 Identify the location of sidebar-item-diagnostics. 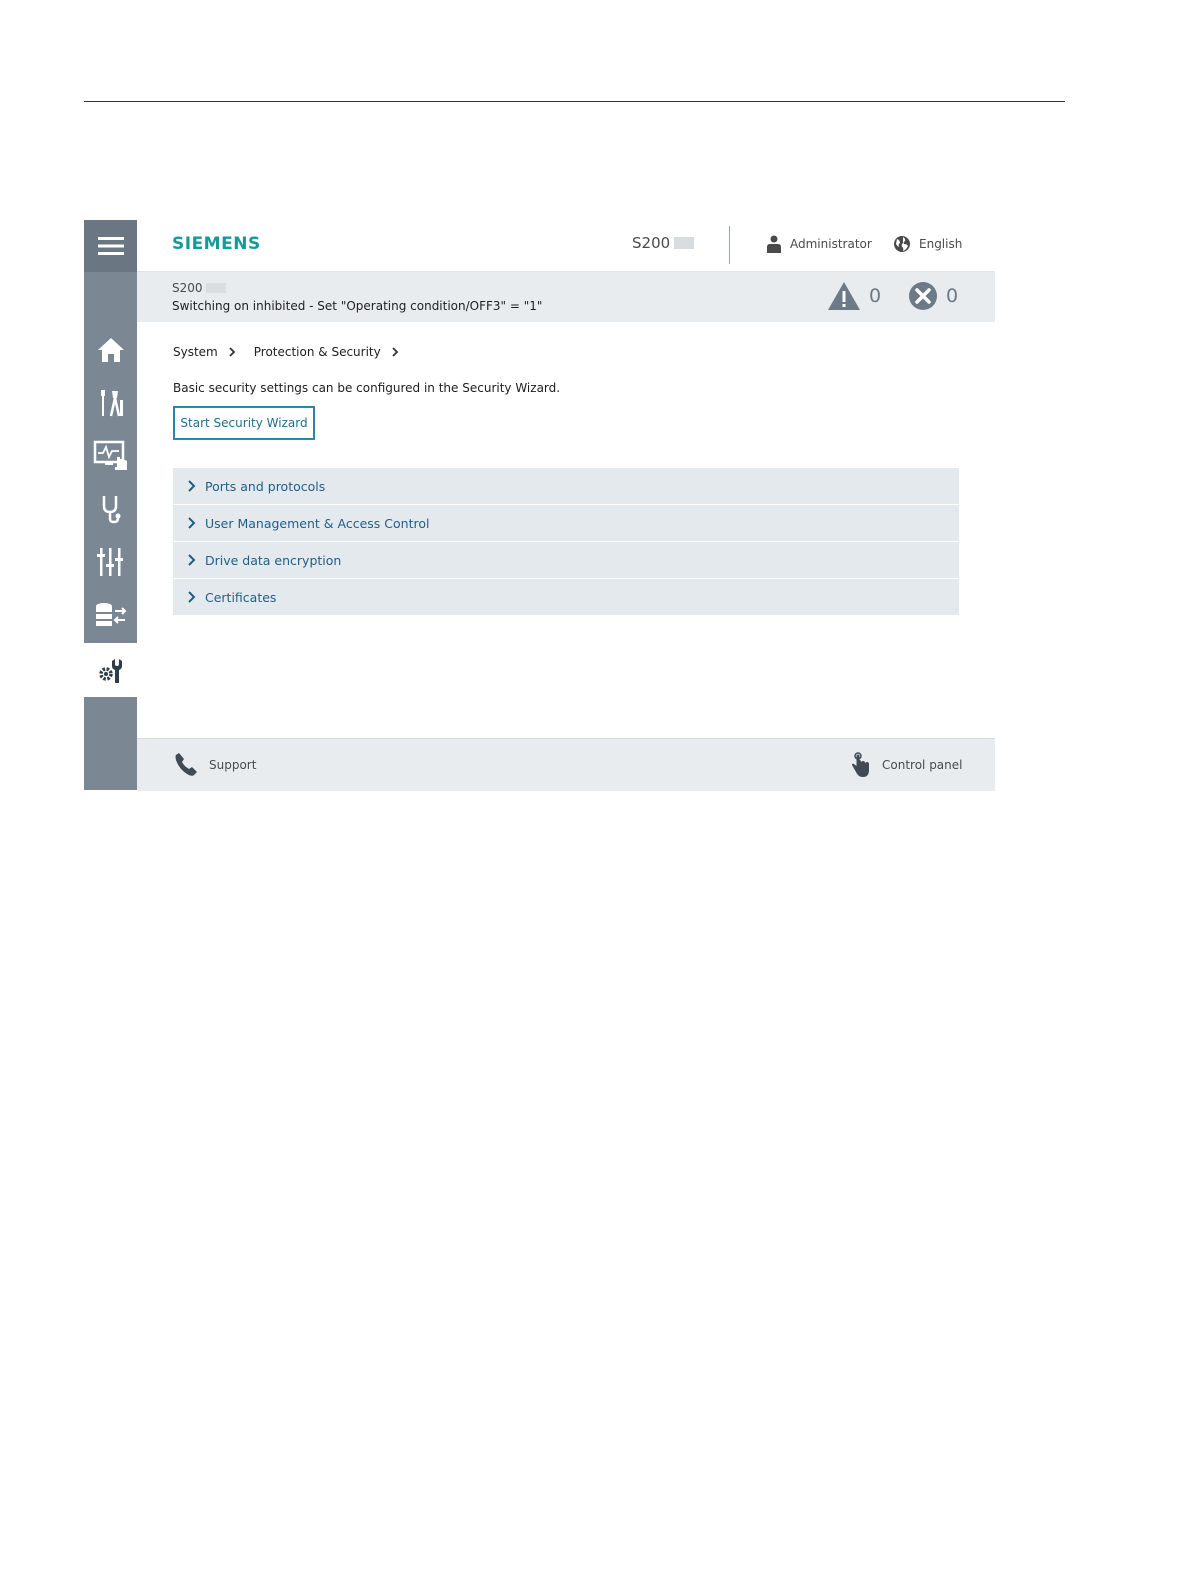
(110, 509).